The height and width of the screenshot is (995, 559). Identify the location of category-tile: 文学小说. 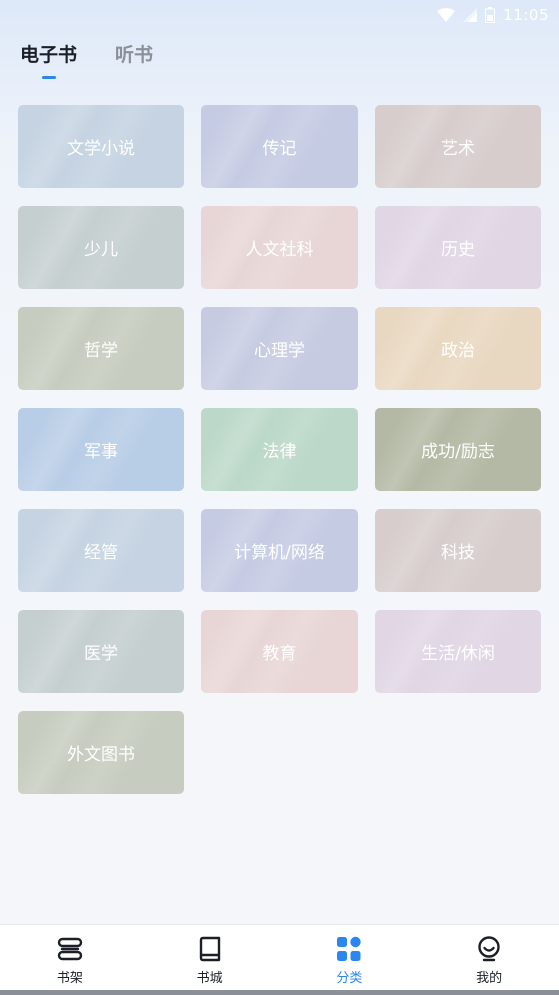
(101, 146).